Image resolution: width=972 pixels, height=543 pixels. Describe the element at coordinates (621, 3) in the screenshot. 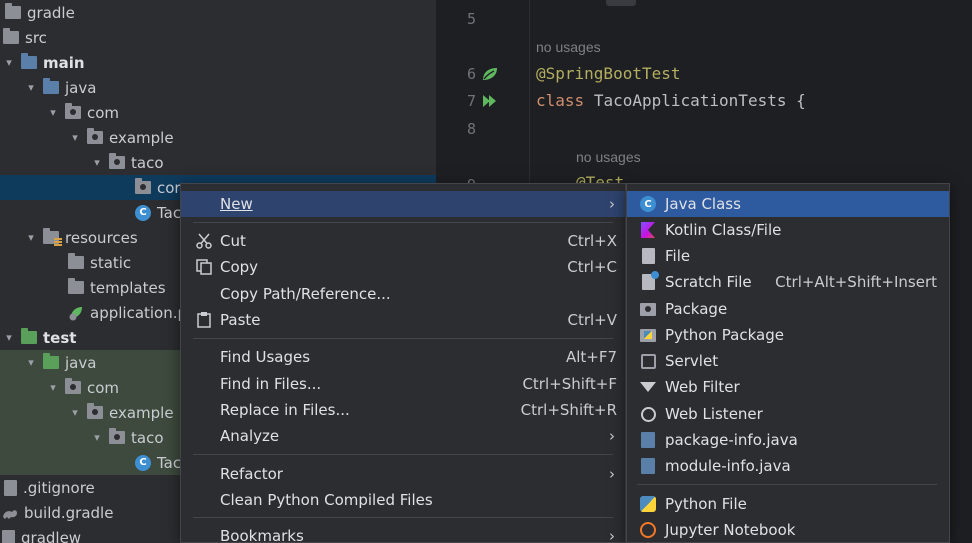

I see `editor-scroll-marker` at that location.